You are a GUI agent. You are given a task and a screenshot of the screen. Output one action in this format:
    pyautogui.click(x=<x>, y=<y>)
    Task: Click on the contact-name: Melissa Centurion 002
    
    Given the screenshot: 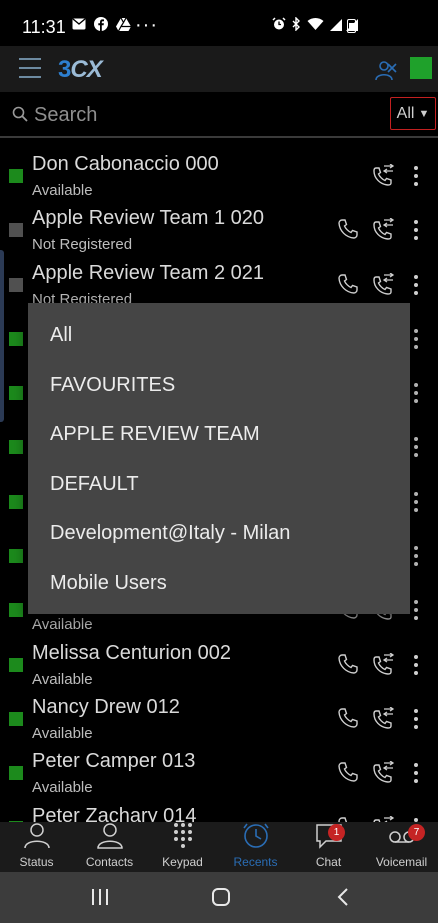 What is the action you would take?
    pyautogui.click(x=131, y=652)
    